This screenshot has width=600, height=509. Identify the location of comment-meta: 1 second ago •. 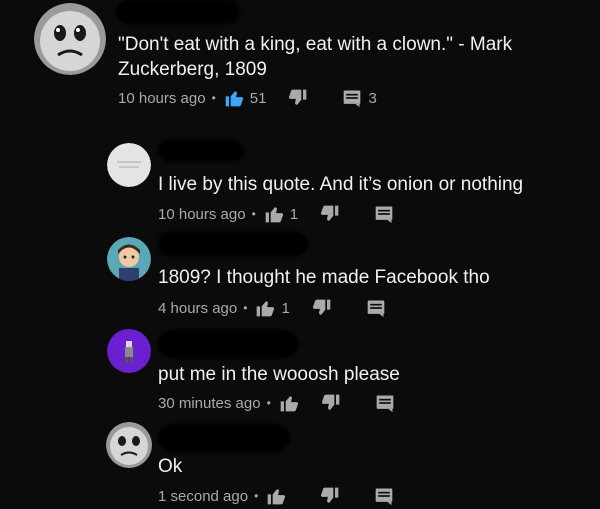
(276, 496).